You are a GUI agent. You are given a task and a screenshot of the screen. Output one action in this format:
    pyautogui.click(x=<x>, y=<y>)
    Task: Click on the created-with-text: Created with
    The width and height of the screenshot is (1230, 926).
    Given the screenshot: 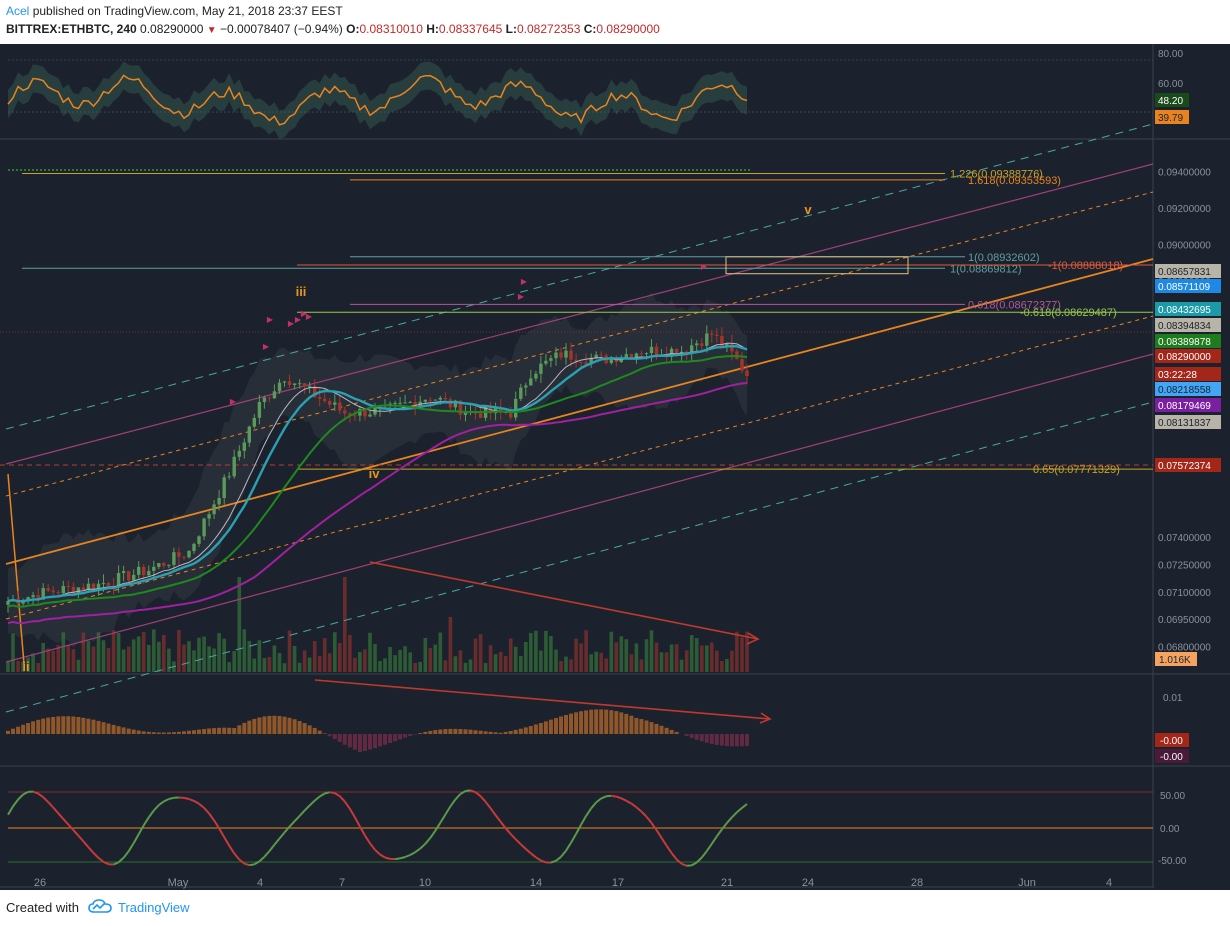 What is the action you would take?
    pyautogui.click(x=42, y=907)
    